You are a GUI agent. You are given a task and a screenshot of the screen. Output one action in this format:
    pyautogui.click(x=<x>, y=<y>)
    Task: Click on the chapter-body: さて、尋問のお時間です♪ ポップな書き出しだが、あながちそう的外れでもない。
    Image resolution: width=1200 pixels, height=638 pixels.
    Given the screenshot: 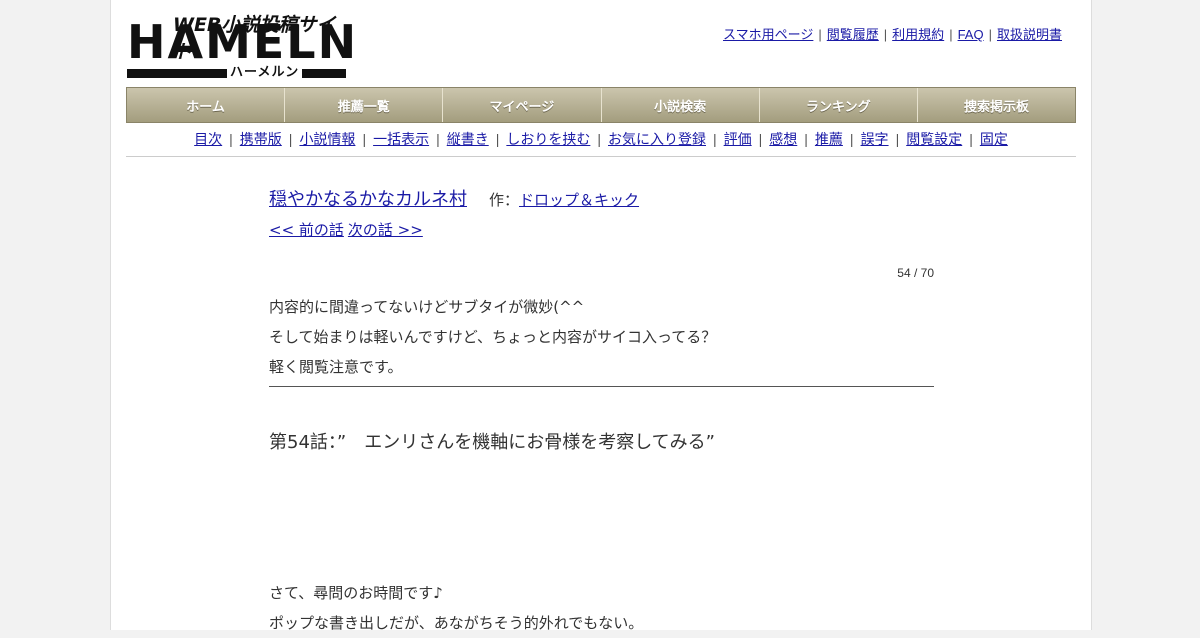 What is the action you would take?
    pyautogui.click(x=456, y=608)
    